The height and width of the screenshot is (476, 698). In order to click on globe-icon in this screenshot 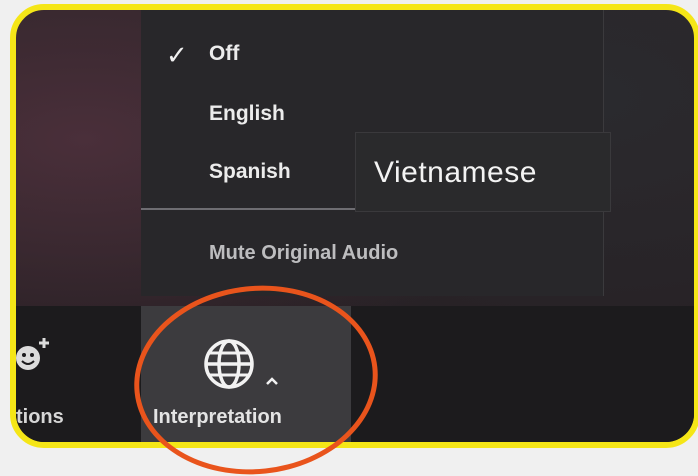, I will do `click(229, 364)`.